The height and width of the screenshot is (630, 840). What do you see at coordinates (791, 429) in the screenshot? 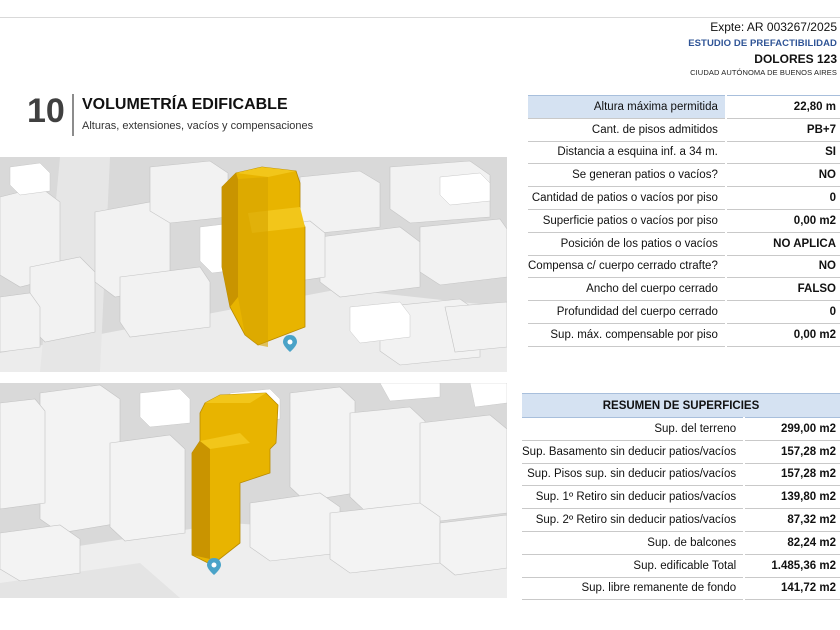
I see `summary-value: 299,00 m2` at bounding box center [791, 429].